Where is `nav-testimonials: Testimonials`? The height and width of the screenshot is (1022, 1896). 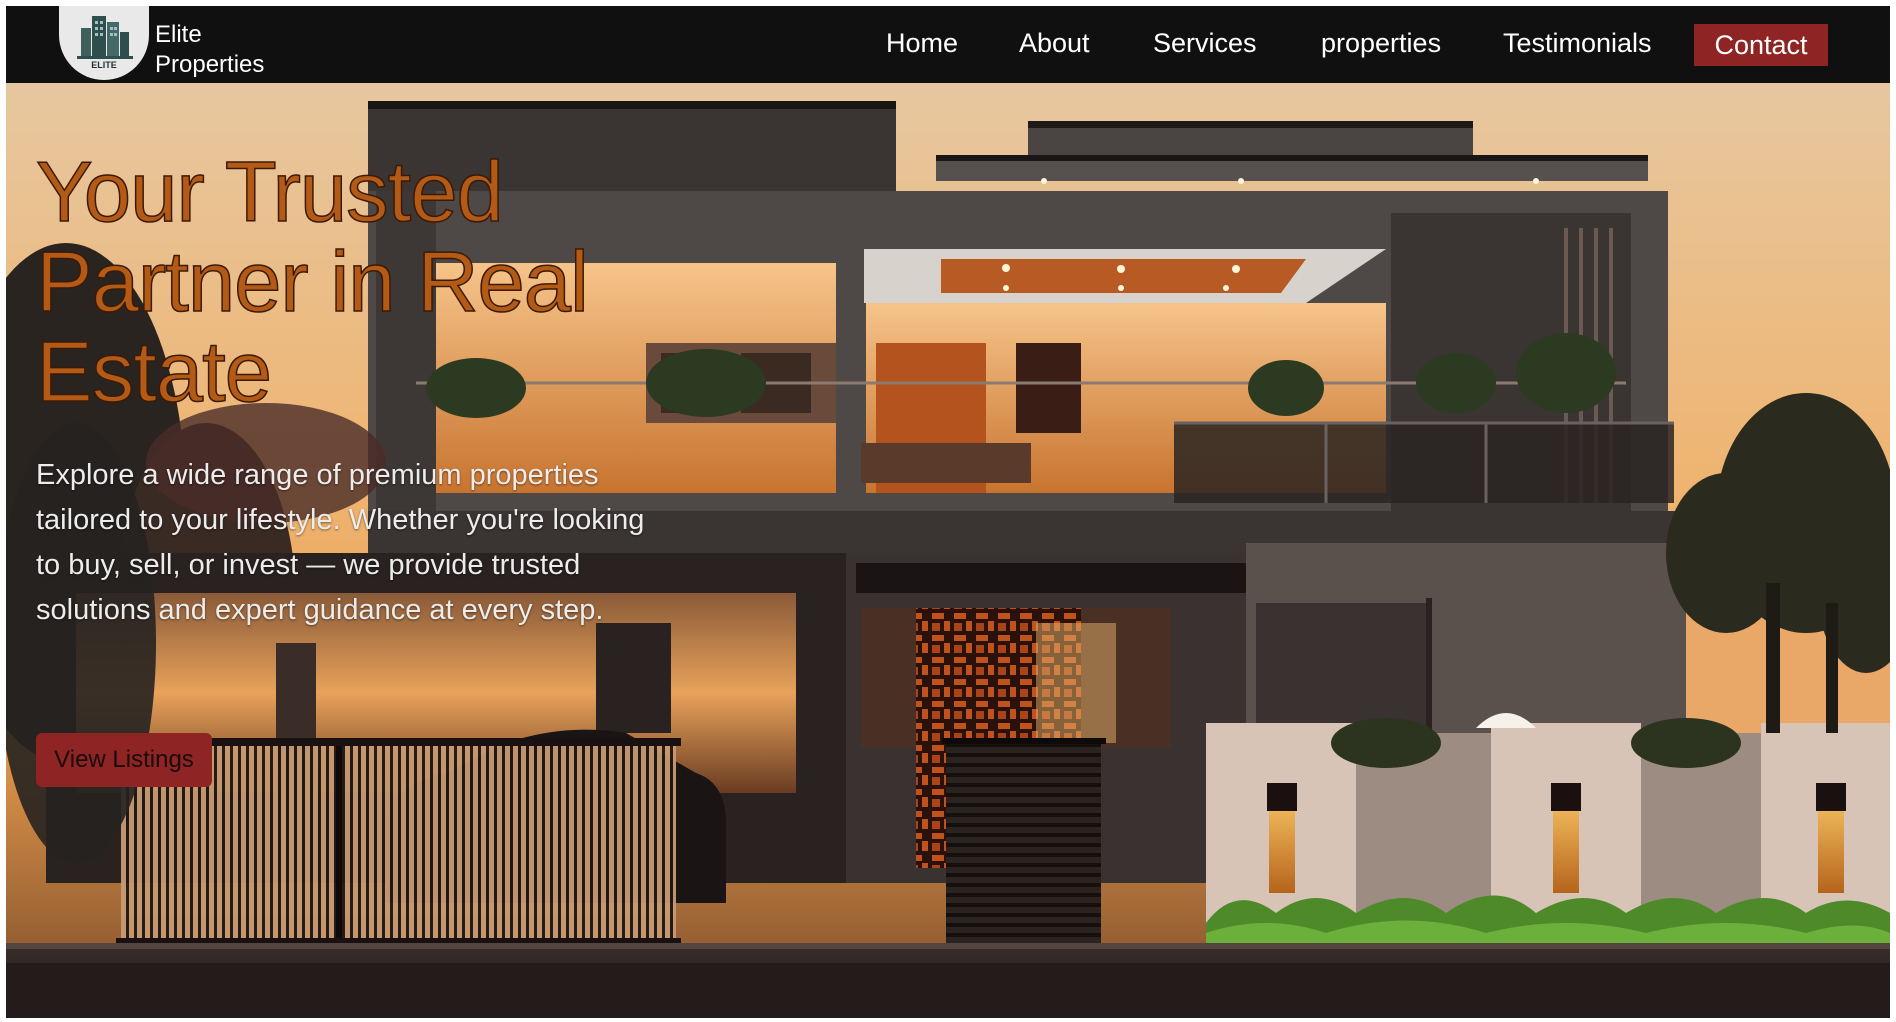 nav-testimonials: Testimonials is located at coordinates (1577, 43).